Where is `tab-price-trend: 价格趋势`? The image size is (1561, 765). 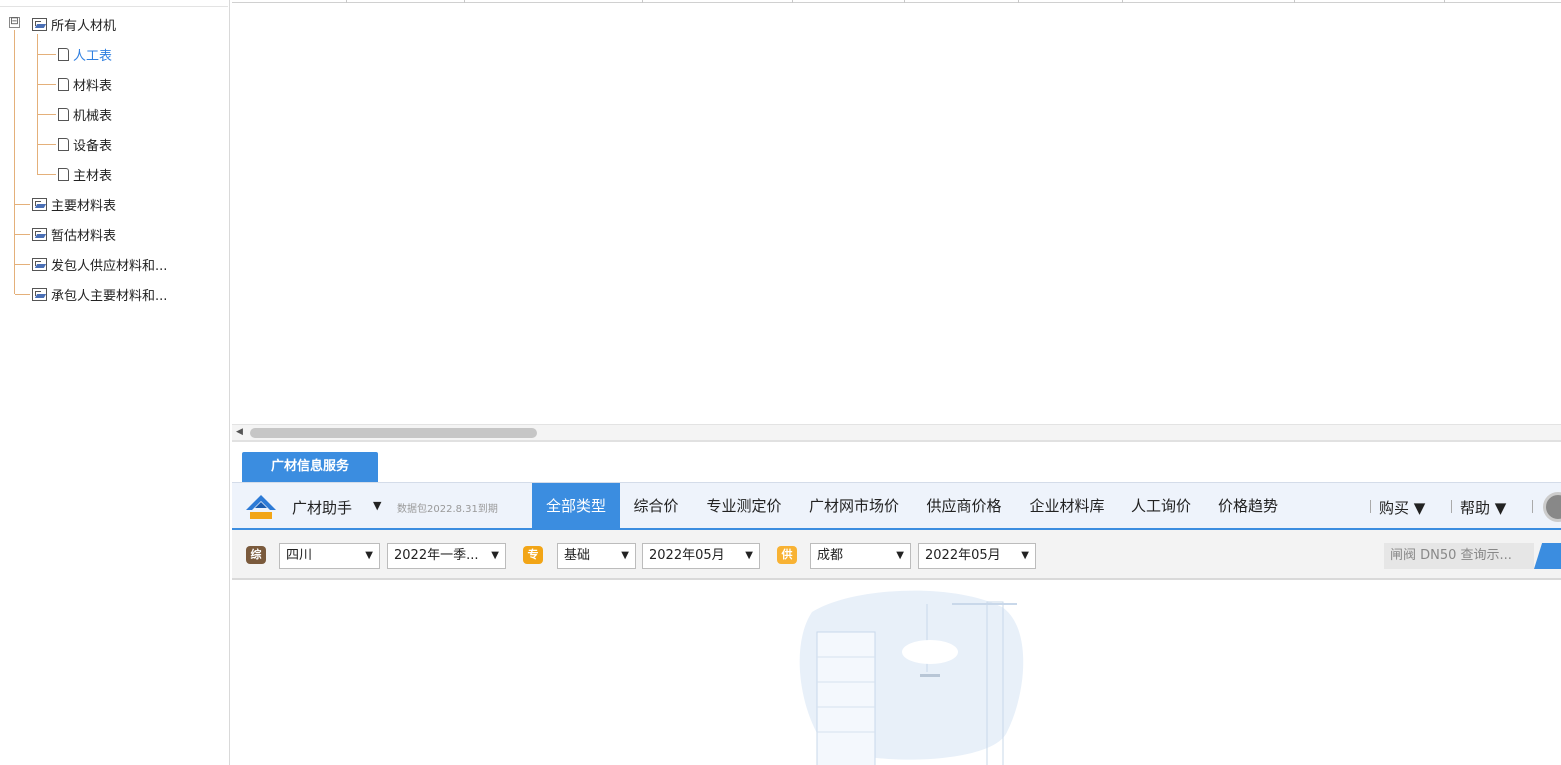
tab-price-trend: 价格趋势 is located at coordinates (1248, 506).